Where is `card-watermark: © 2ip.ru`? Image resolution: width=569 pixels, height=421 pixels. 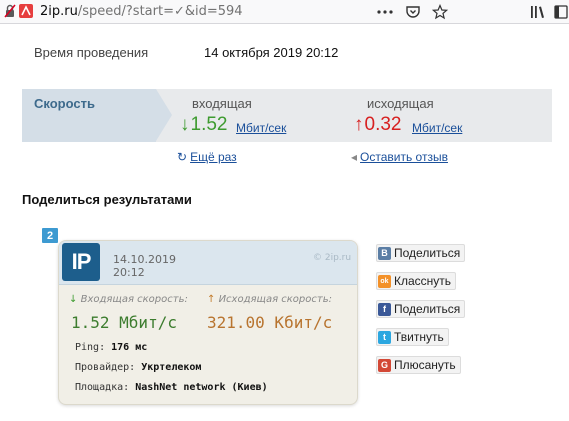 card-watermark: © 2ip.ru is located at coordinates (332, 258).